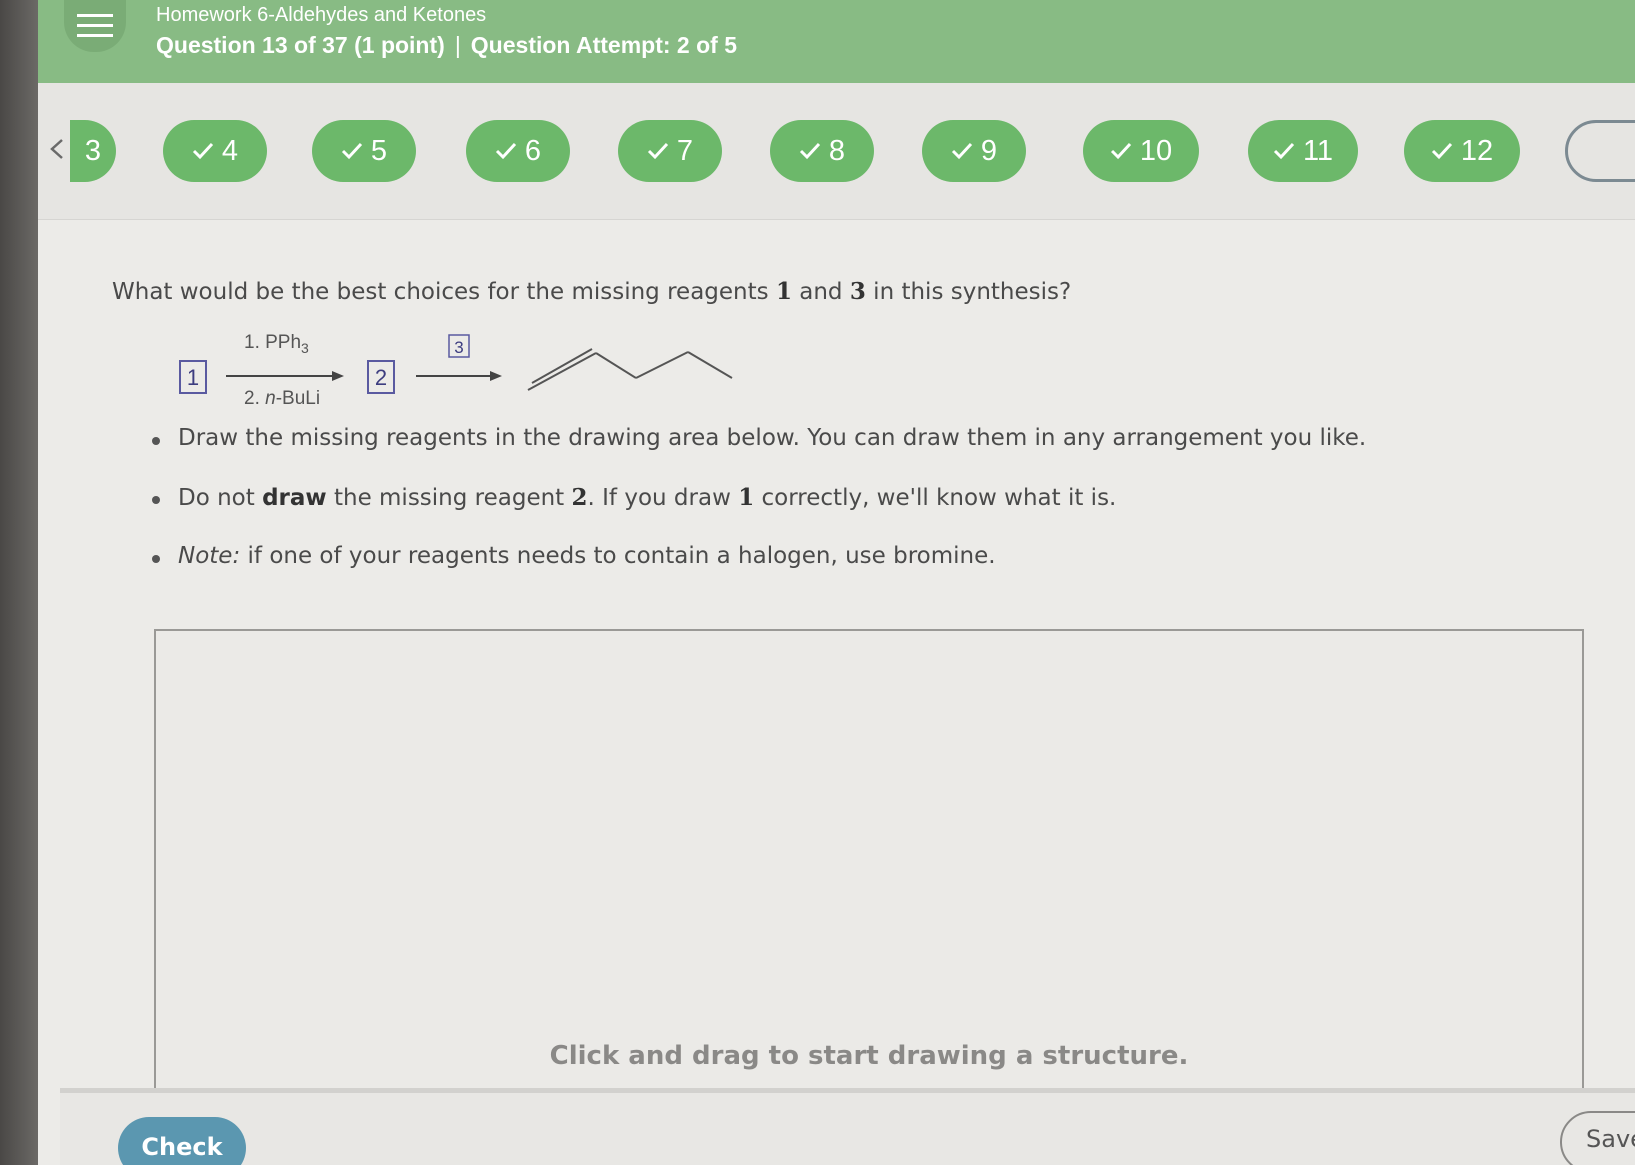 This screenshot has height=1165, width=1635. What do you see at coordinates (1477, 150) in the screenshot?
I see `nav-question-label: 12` at bounding box center [1477, 150].